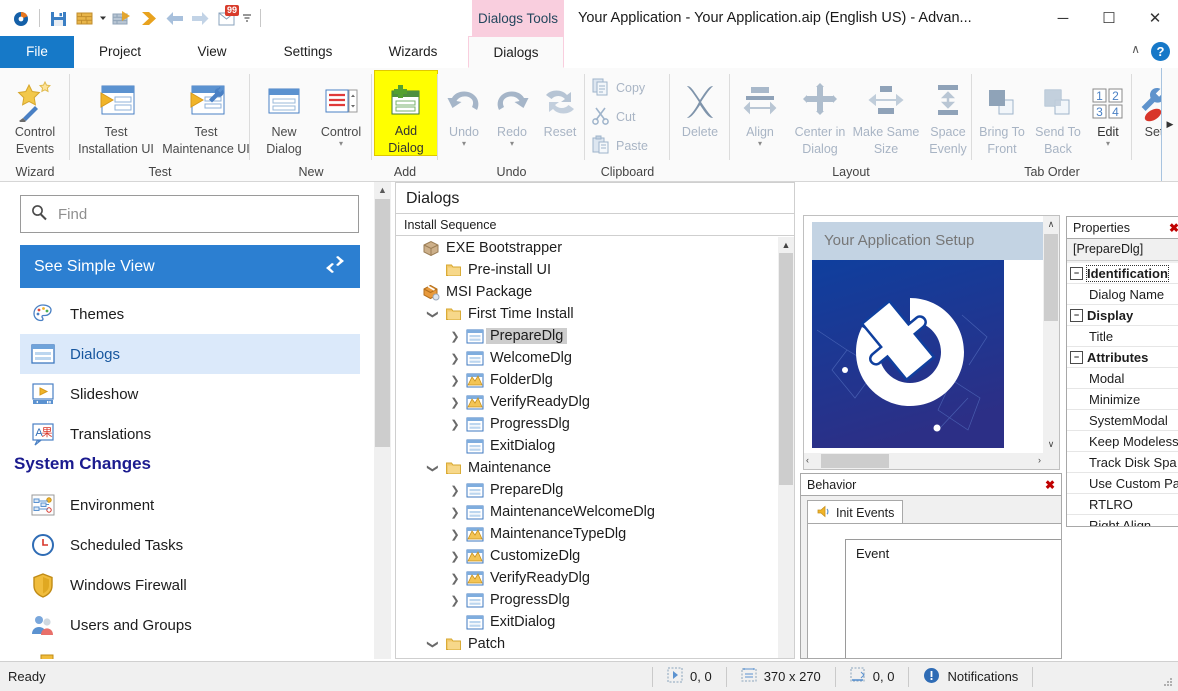  I want to click on tree-scrollbar: ▲, so click(786, 447).